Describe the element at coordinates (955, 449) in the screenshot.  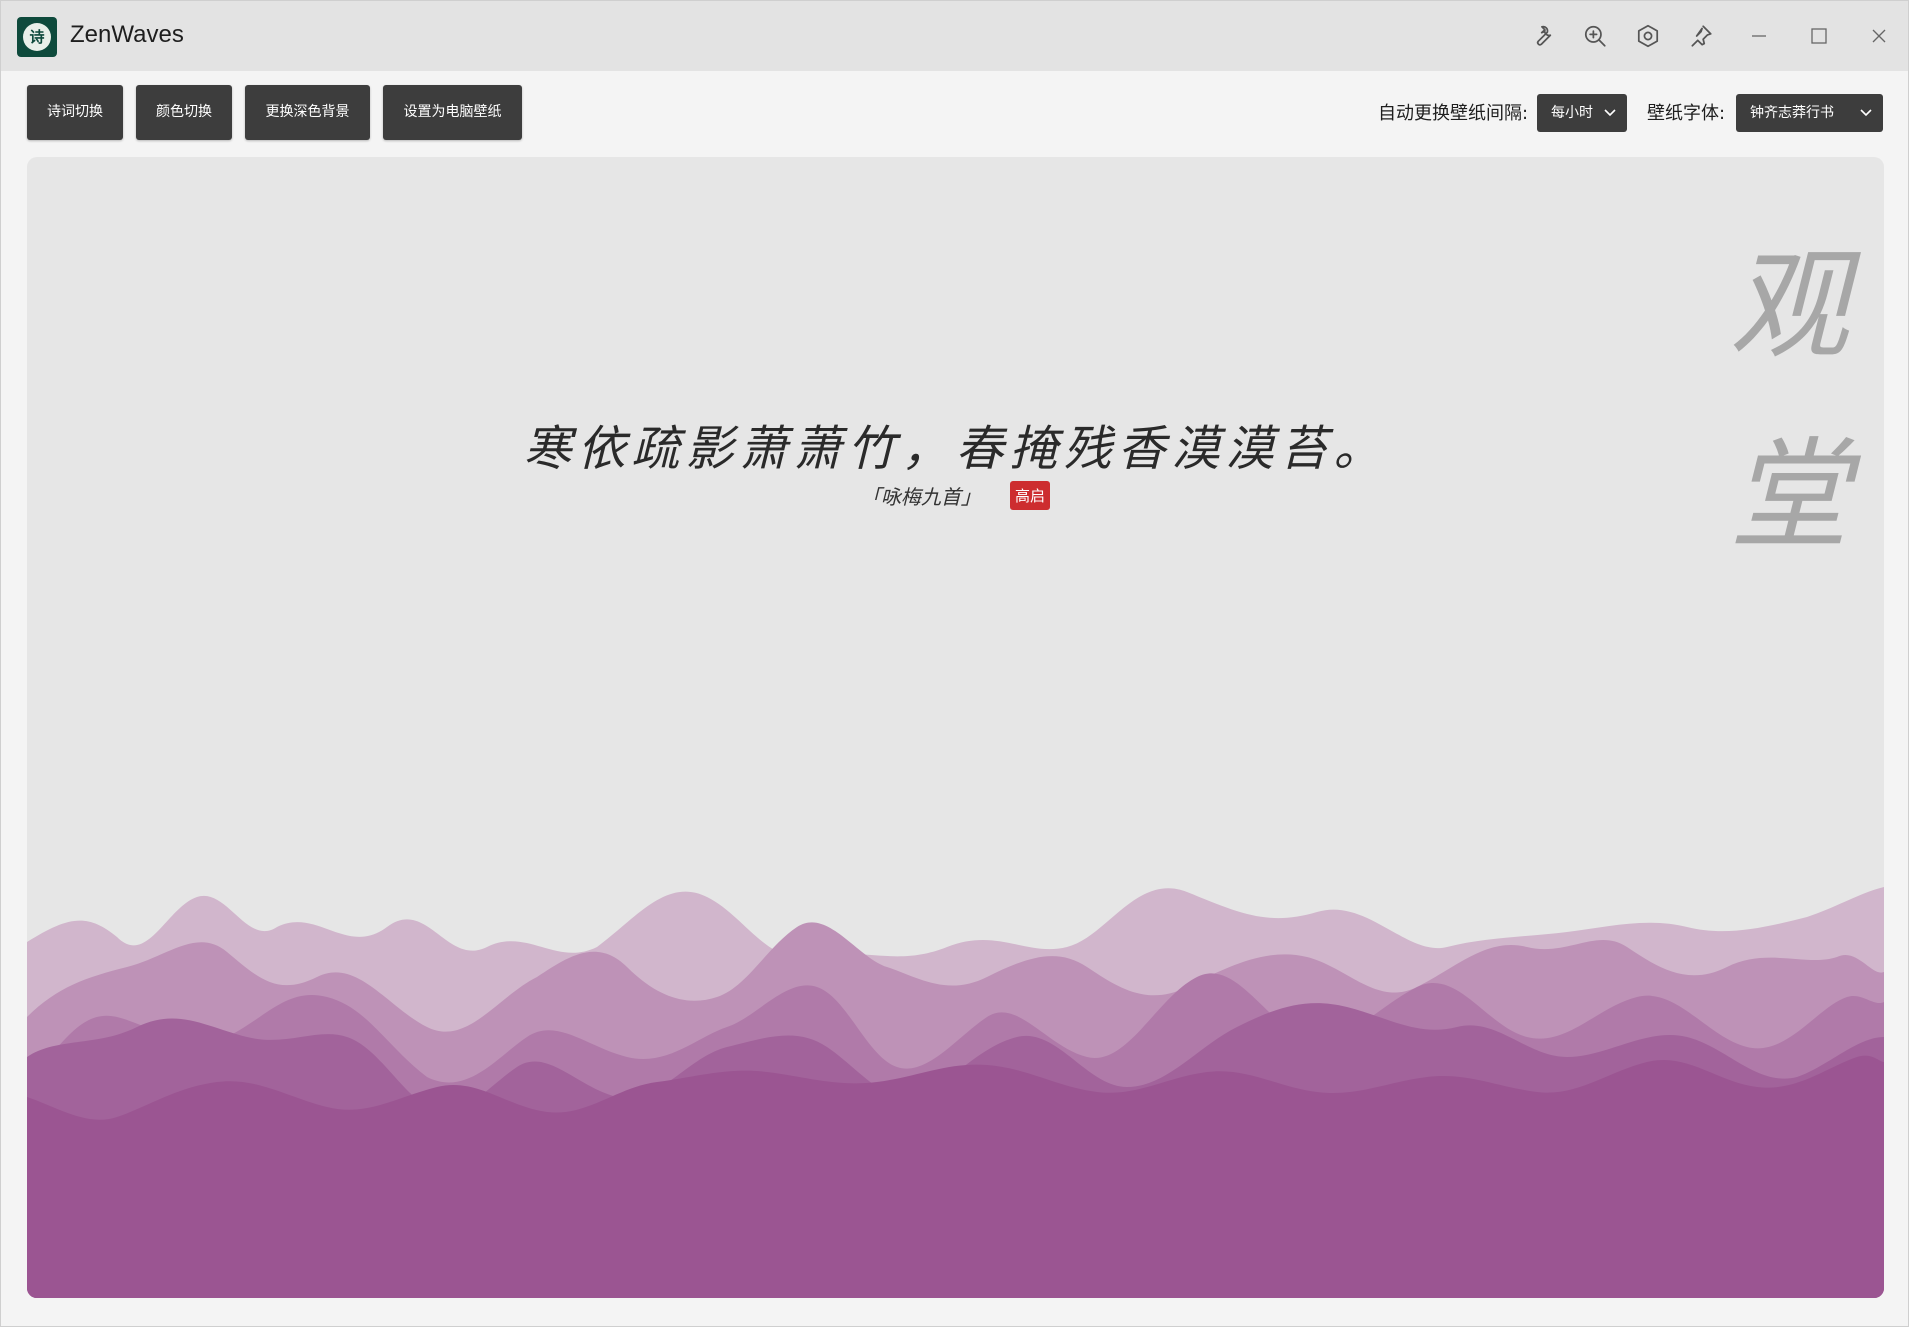
I see `poem-line: 寒依疏影萧萧竹，春掩残香漠漠苔。` at that location.